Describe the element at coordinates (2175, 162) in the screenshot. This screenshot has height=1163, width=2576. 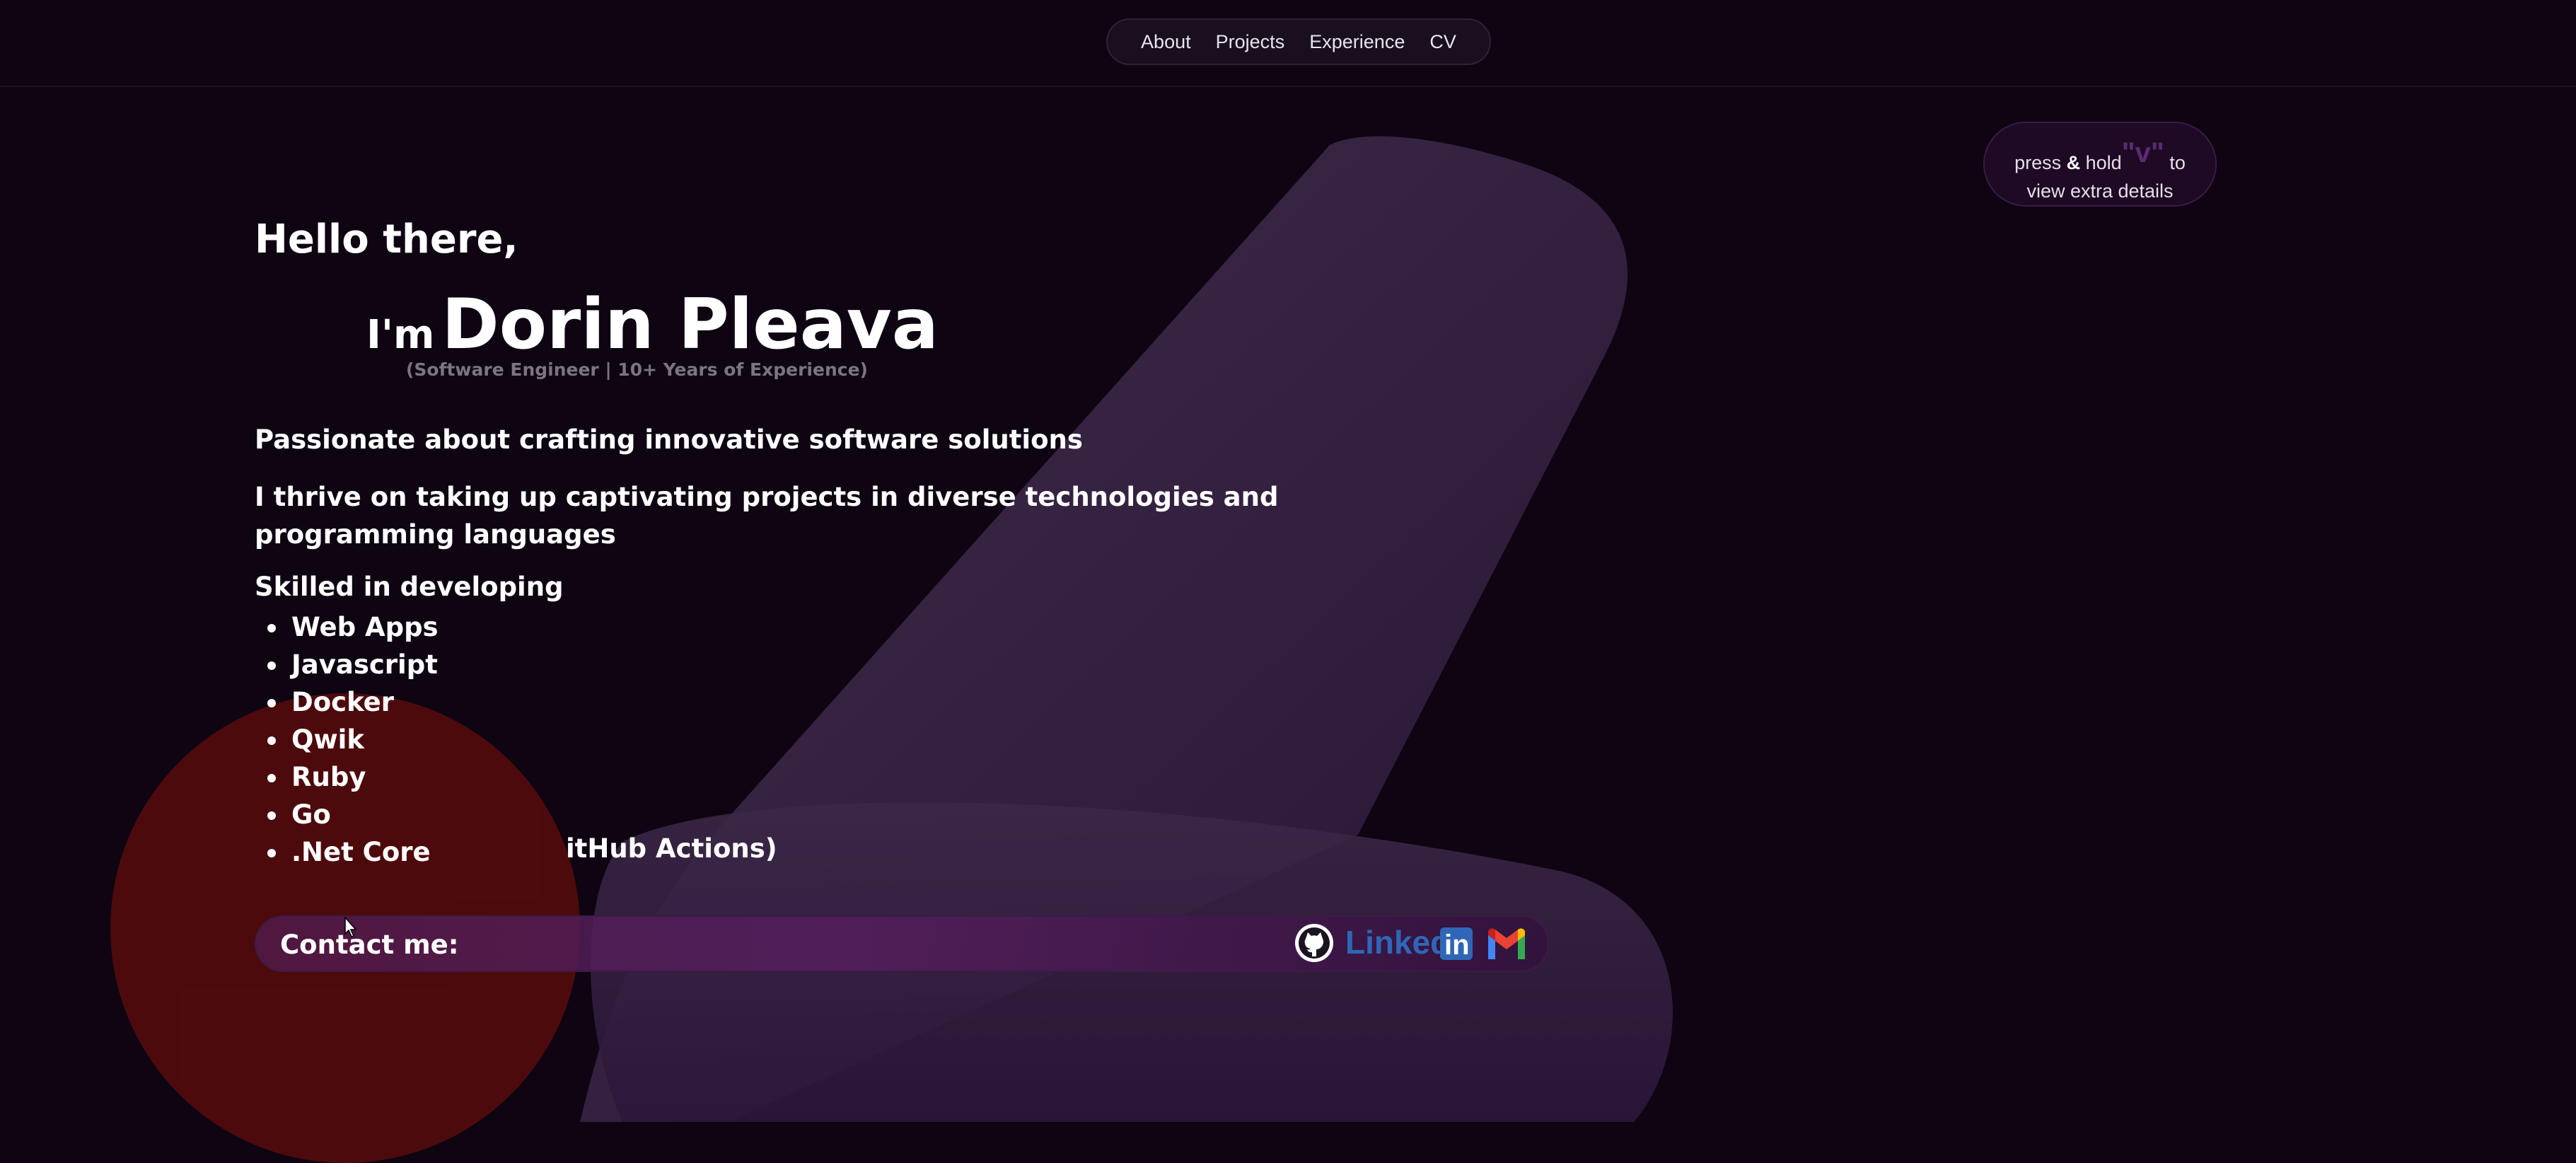
I see `hint-text-after: to` at that location.